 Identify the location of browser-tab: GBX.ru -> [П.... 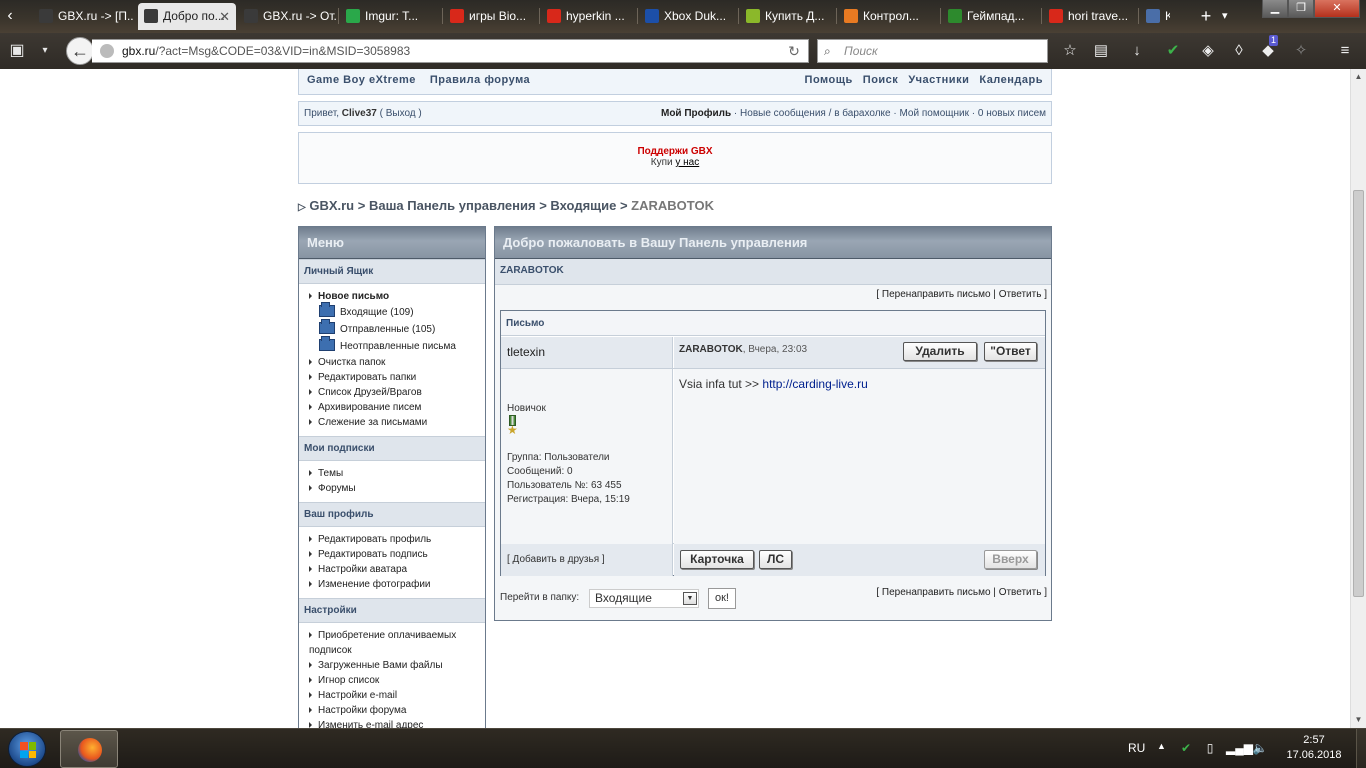
(83, 16).